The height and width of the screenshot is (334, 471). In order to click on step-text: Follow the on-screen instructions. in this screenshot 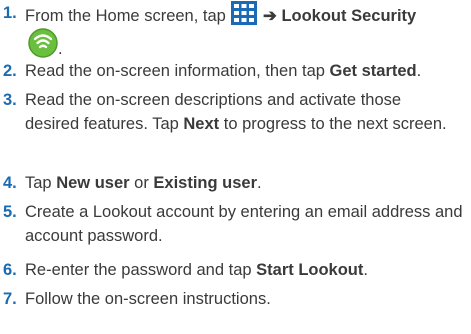, I will do `click(148, 299)`.